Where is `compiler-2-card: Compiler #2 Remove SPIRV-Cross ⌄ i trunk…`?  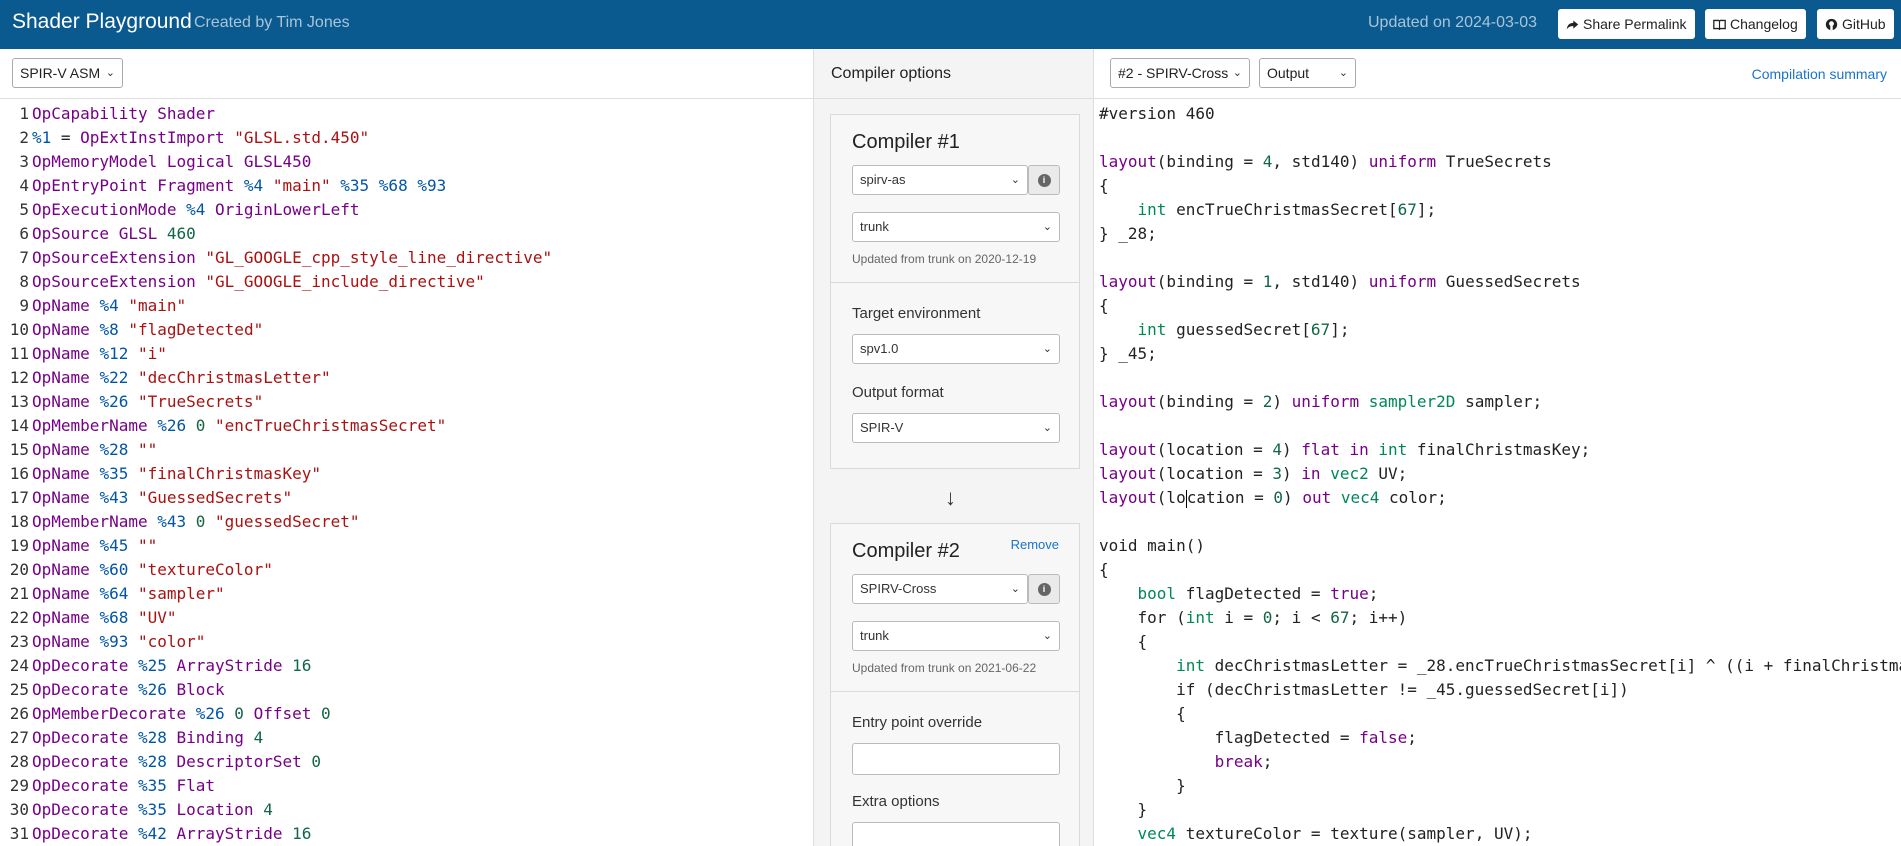
compiler-2-card: Compiler #2 Remove SPIRV-Cross ⌄ i trunk… is located at coordinates (955, 684).